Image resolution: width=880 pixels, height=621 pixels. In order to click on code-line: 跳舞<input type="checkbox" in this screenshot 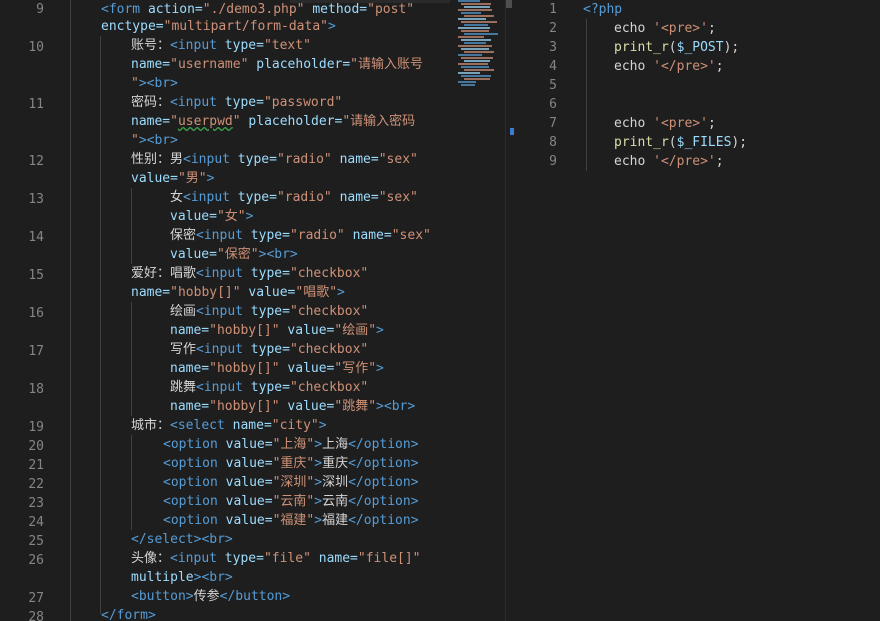, I will do `click(252, 387)`.